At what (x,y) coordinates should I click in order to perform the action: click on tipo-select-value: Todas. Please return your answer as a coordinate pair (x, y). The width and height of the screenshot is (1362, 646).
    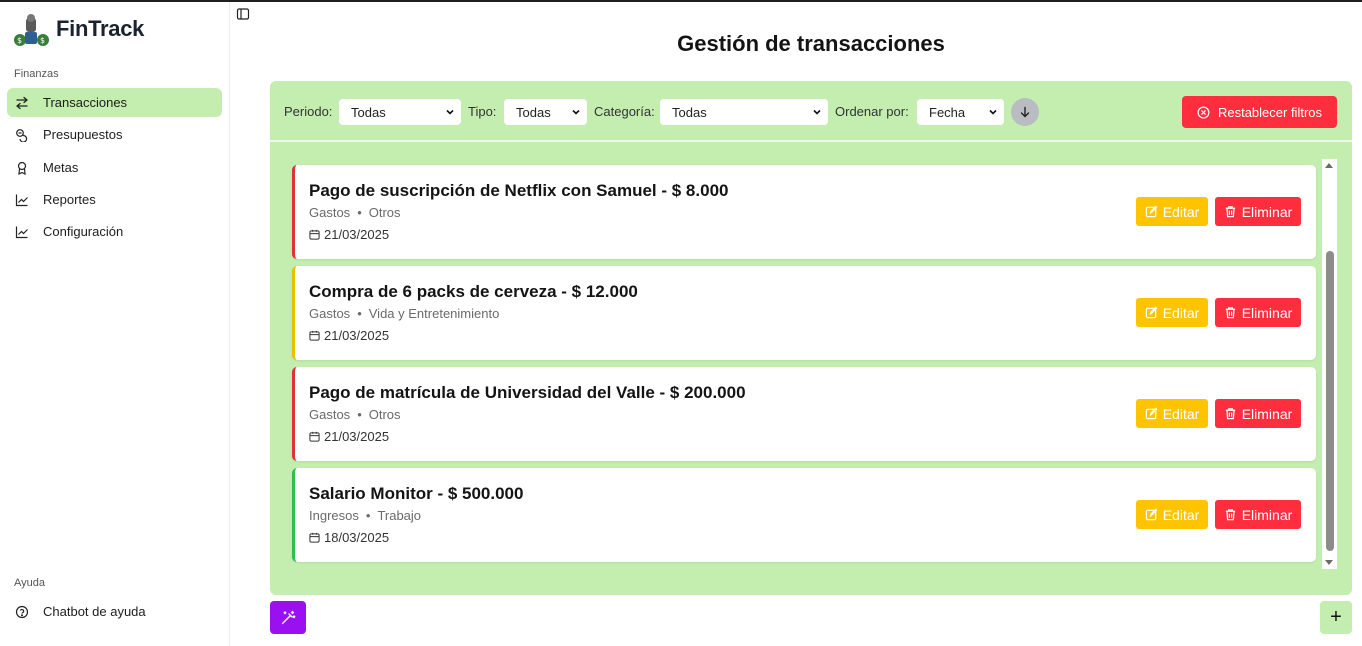
    Looking at the image, I should click on (533, 112).